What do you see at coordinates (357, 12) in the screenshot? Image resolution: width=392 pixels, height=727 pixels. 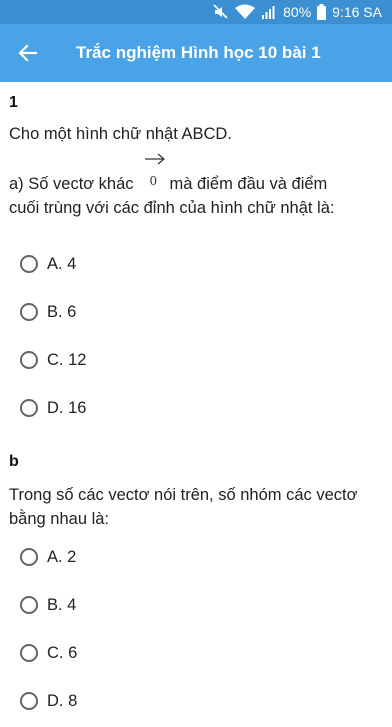 I see `clock: 9:16 SA` at bounding box center [357, 12].